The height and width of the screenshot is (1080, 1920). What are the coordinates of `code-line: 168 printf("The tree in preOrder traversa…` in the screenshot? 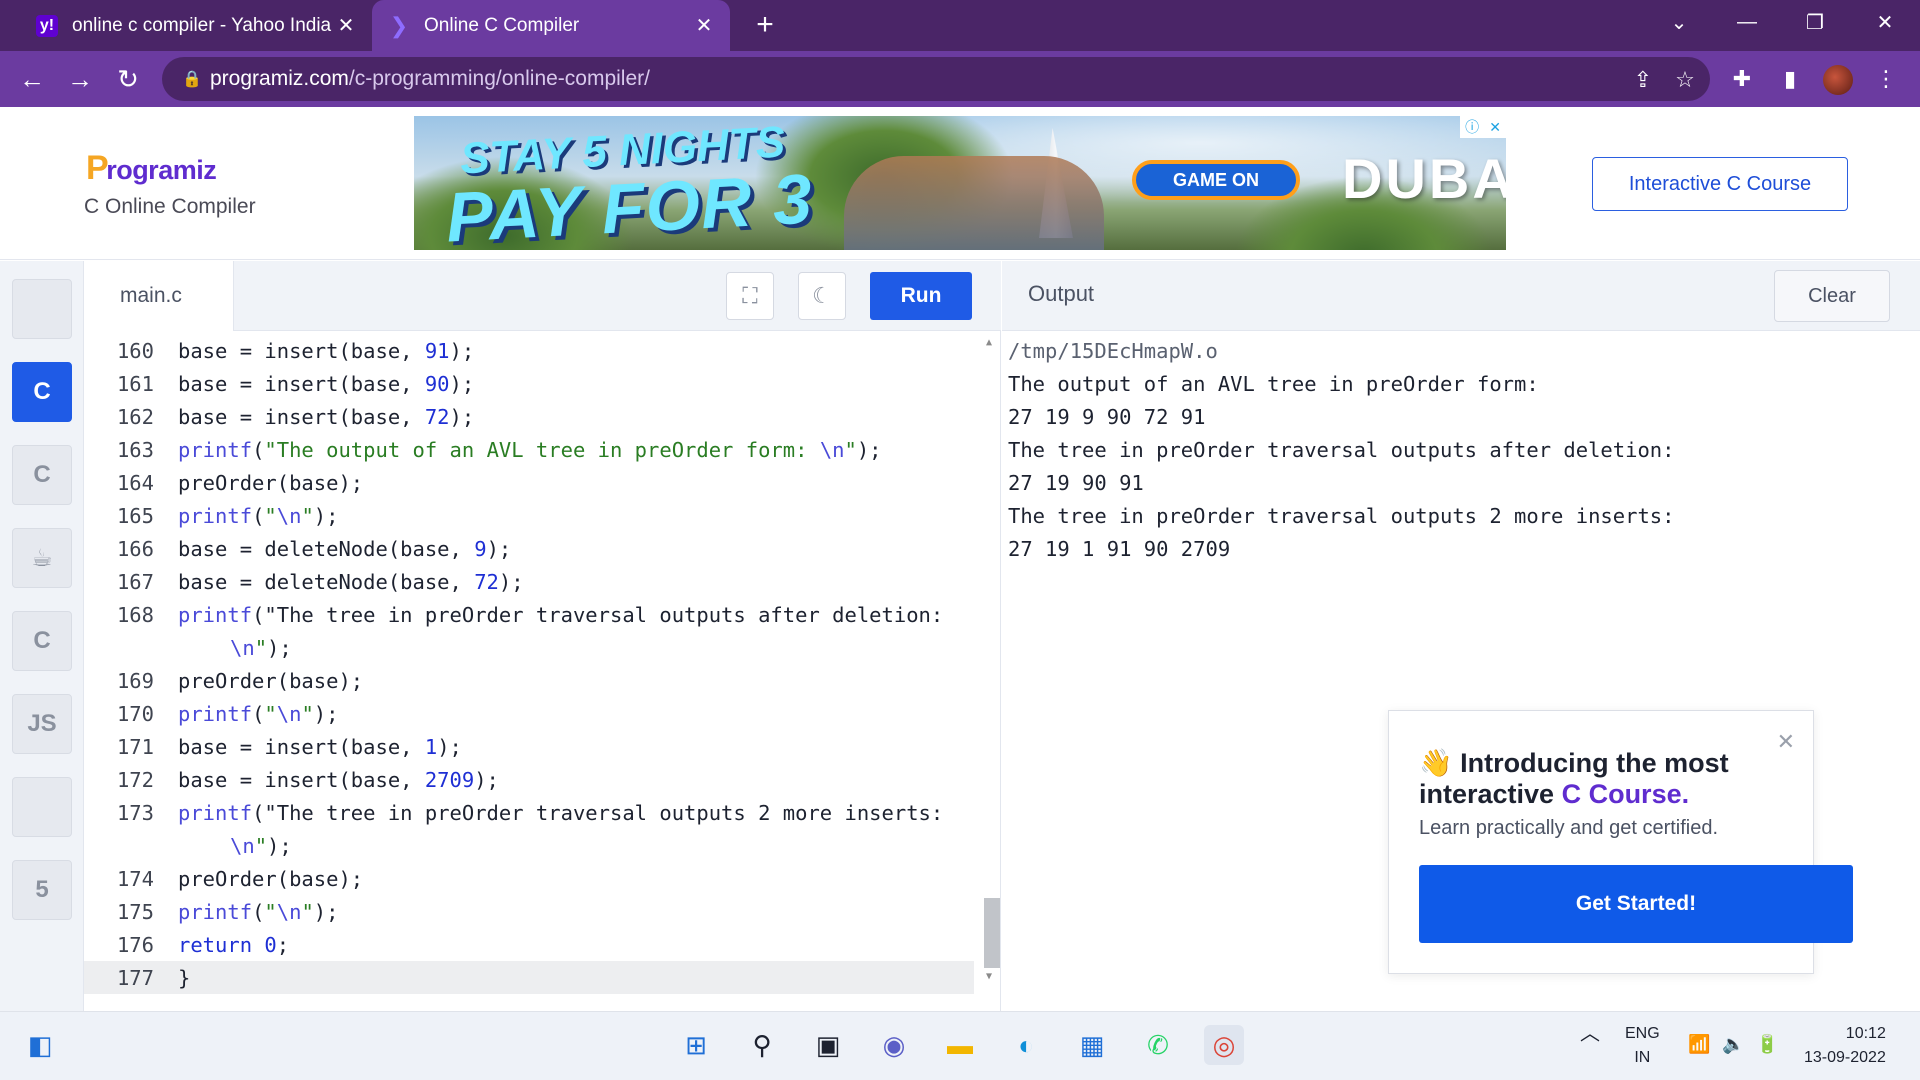 It's located at (529, 614).